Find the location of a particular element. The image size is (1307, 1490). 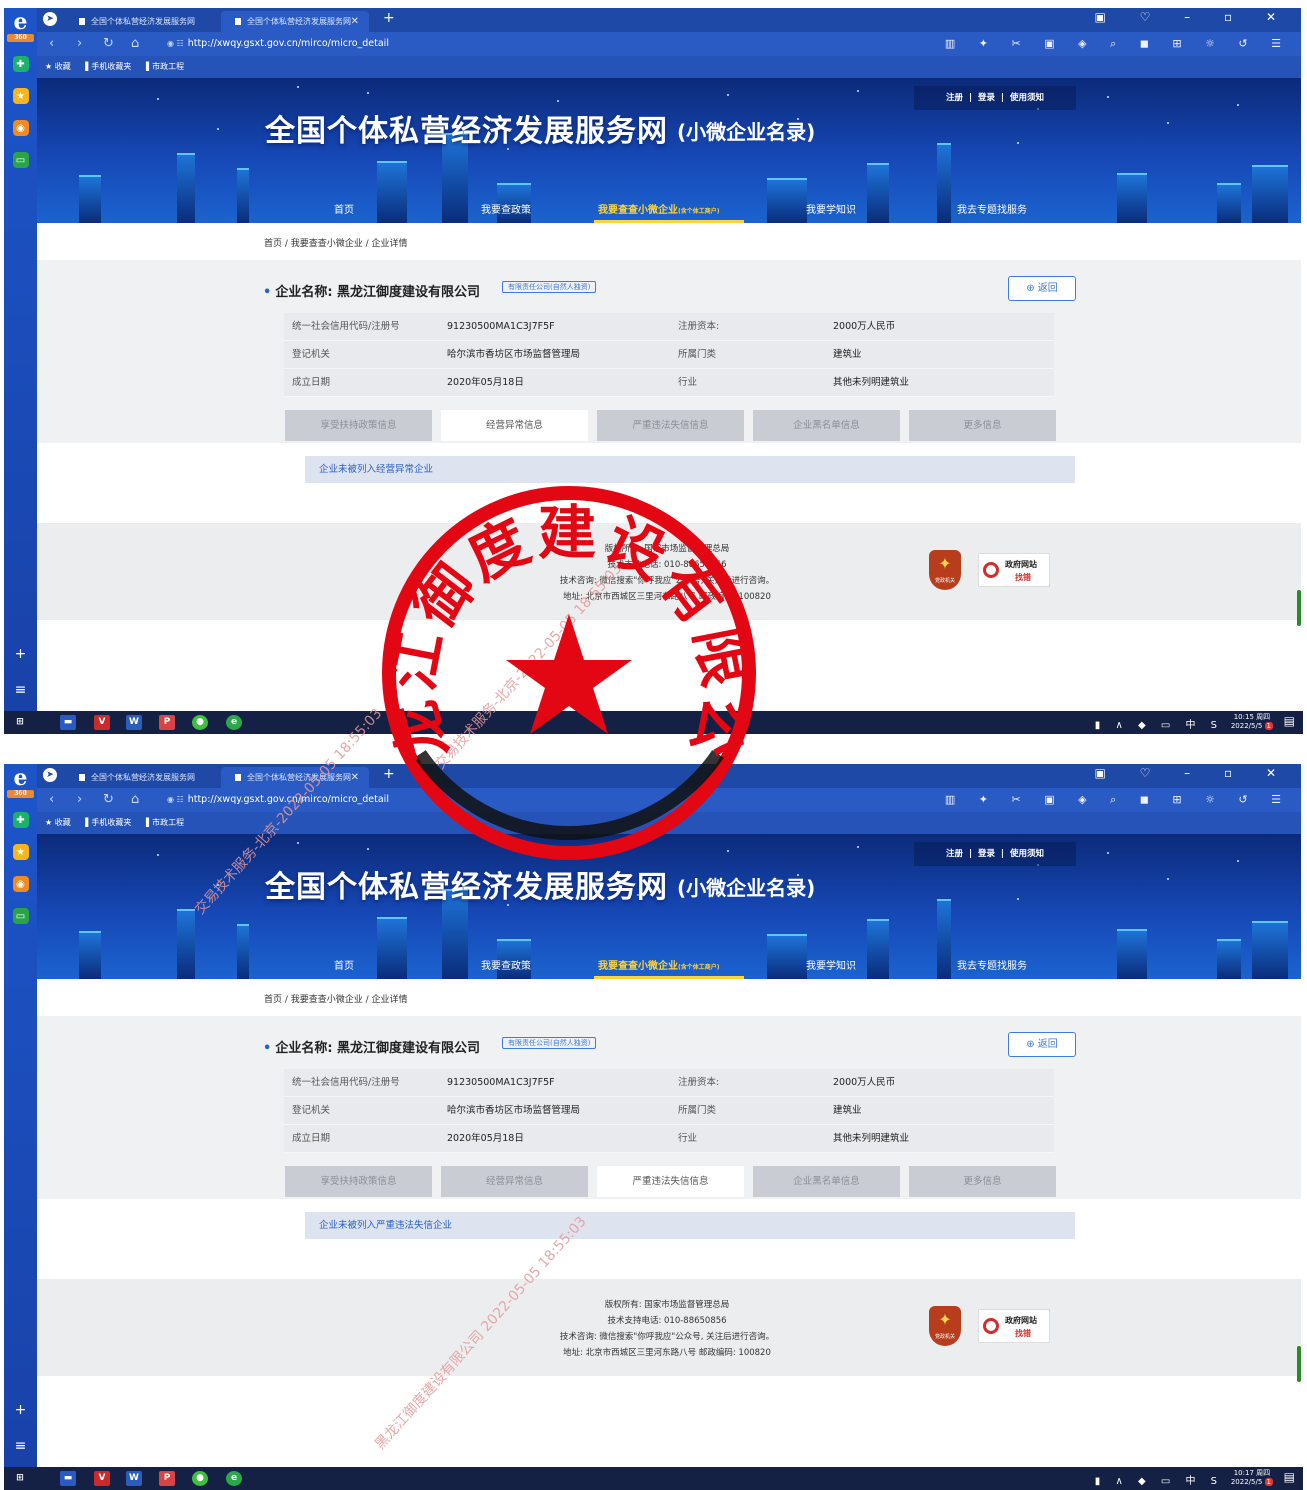

clock: 10:15 周四 2022/5/5 1 is located at coordinates (1252, 722).